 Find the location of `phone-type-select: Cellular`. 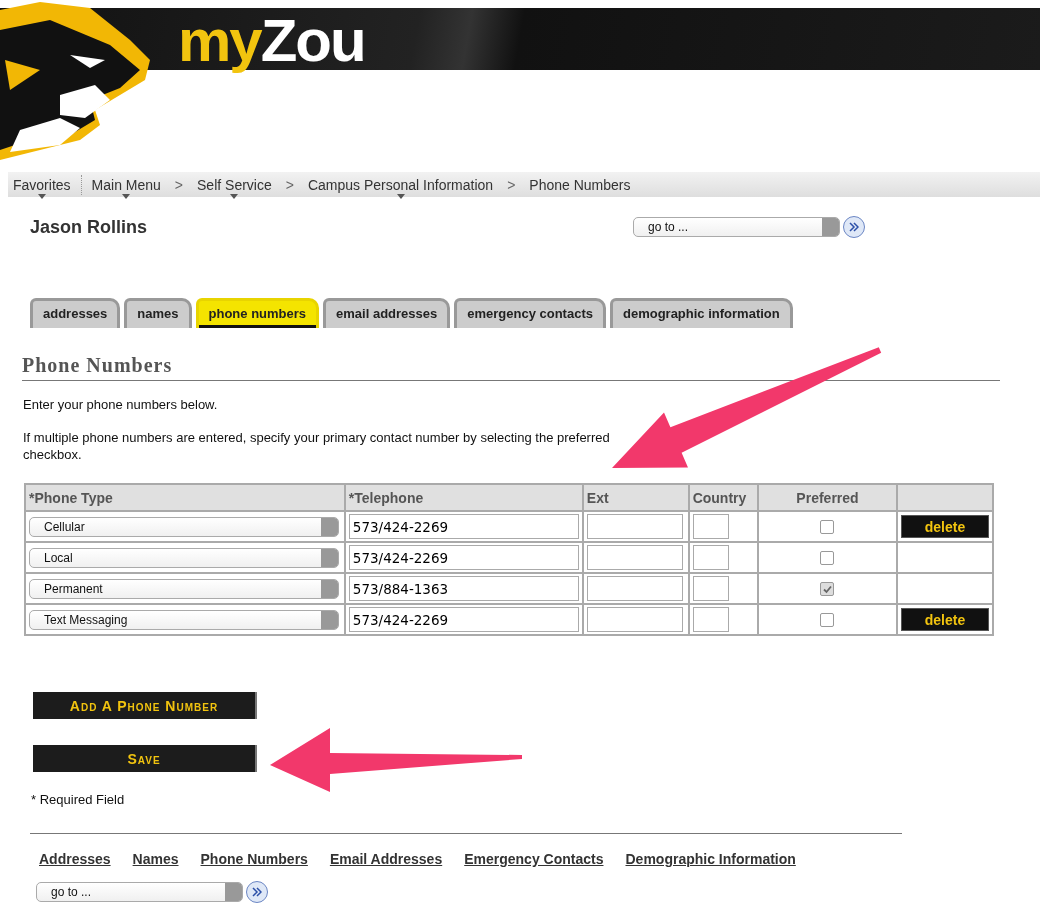

phone-type-select: Cellular is located at coordinates (184, 526).